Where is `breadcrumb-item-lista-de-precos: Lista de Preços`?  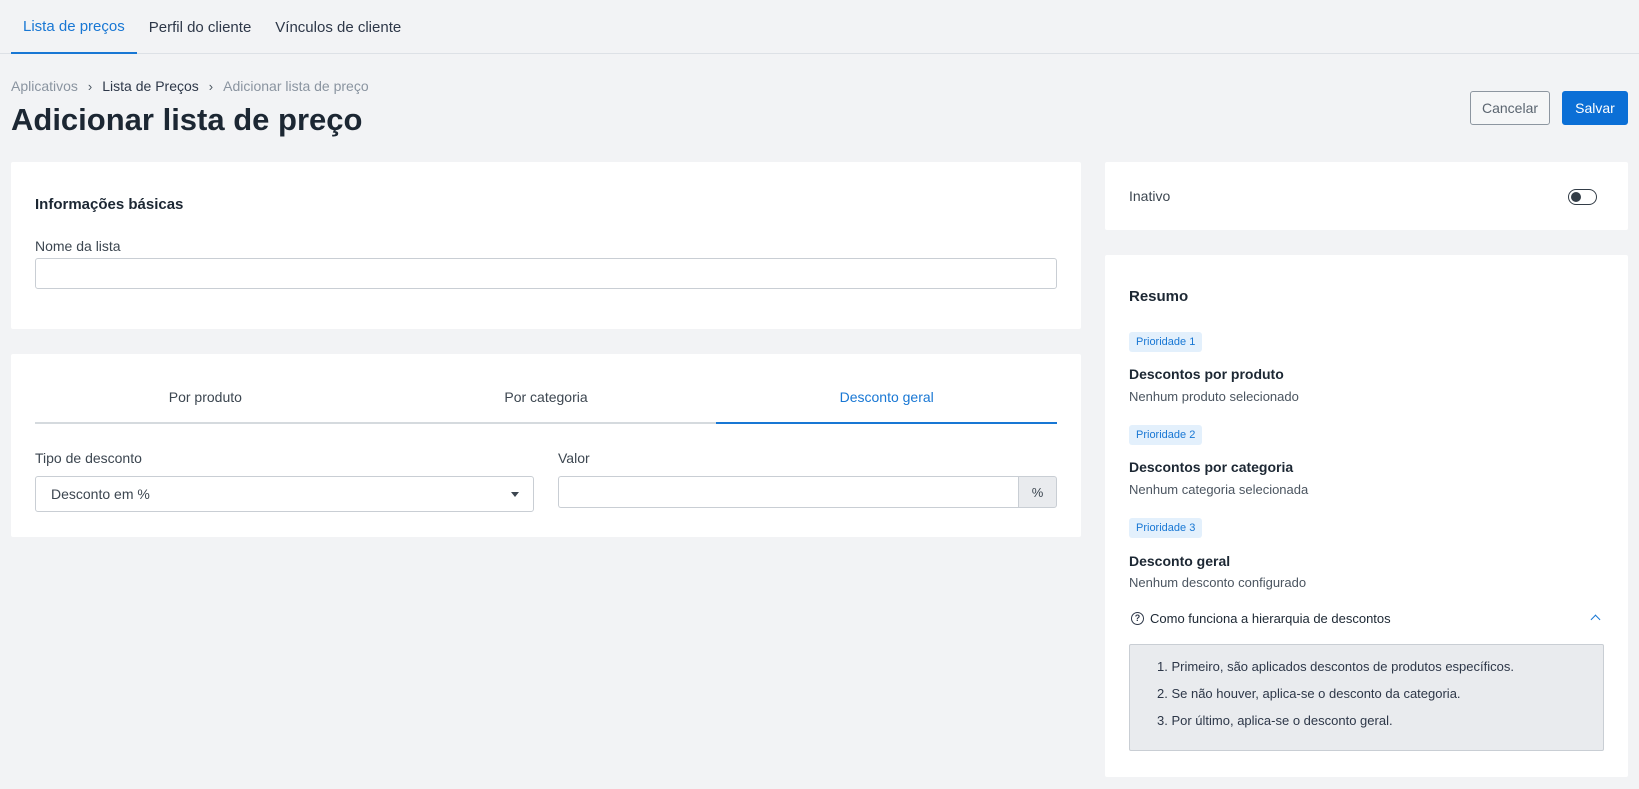 breadcrumb-item-lista-de-precos: Lista de Preços is located at coordinates (150, 86).